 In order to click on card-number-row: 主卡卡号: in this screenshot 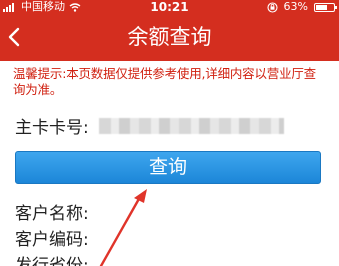, I will do `click(149, 125)`.